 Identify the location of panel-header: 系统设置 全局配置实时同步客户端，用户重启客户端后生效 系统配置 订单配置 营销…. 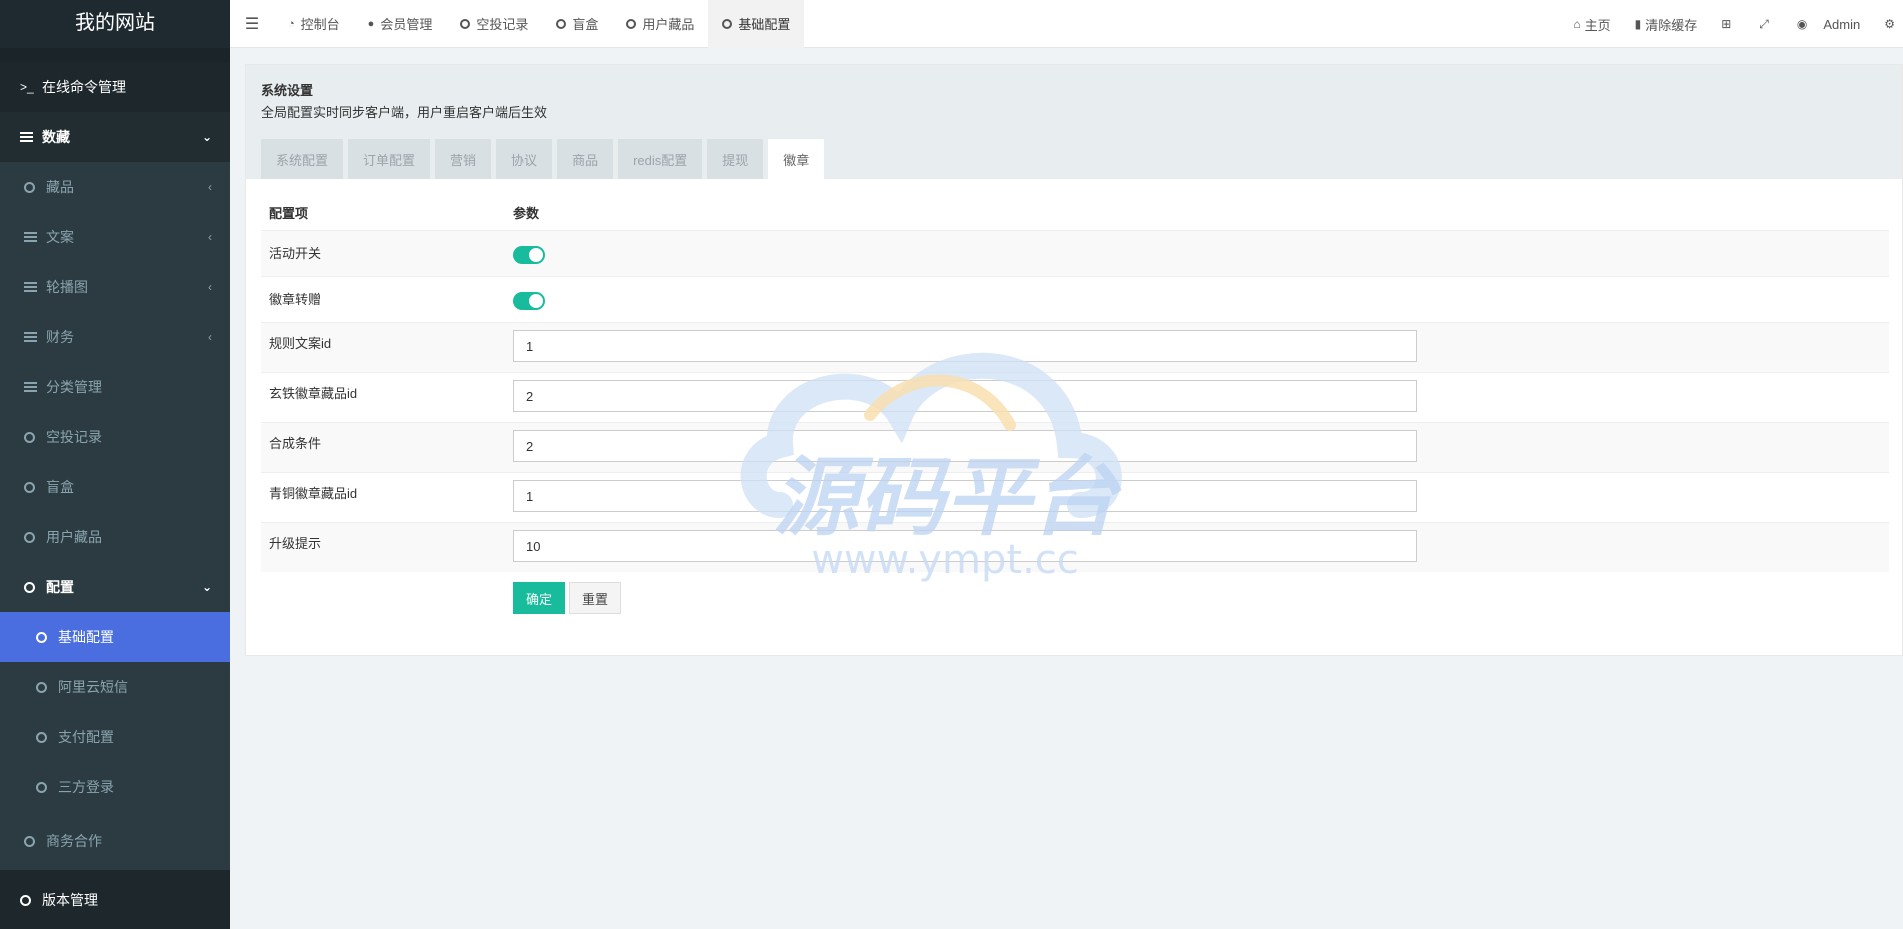
(1074, 122).